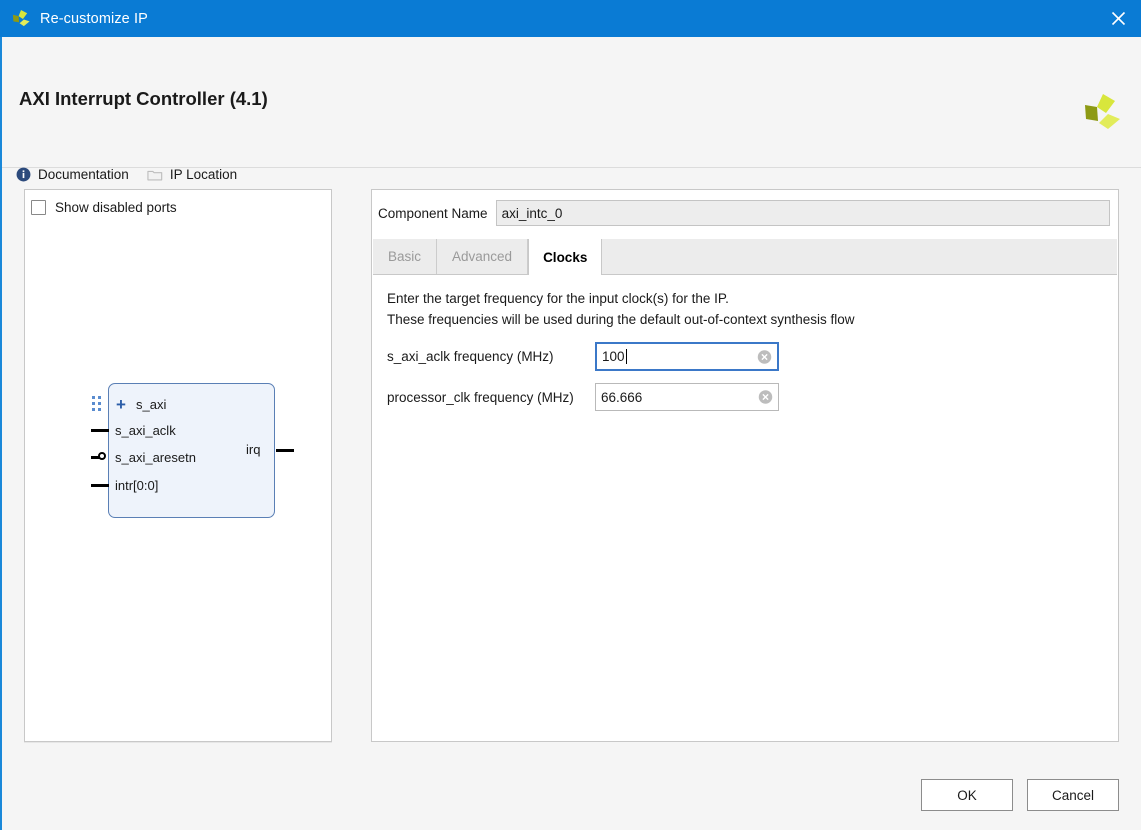  I want to click on tab-basic: Basic, so click(405, 256).